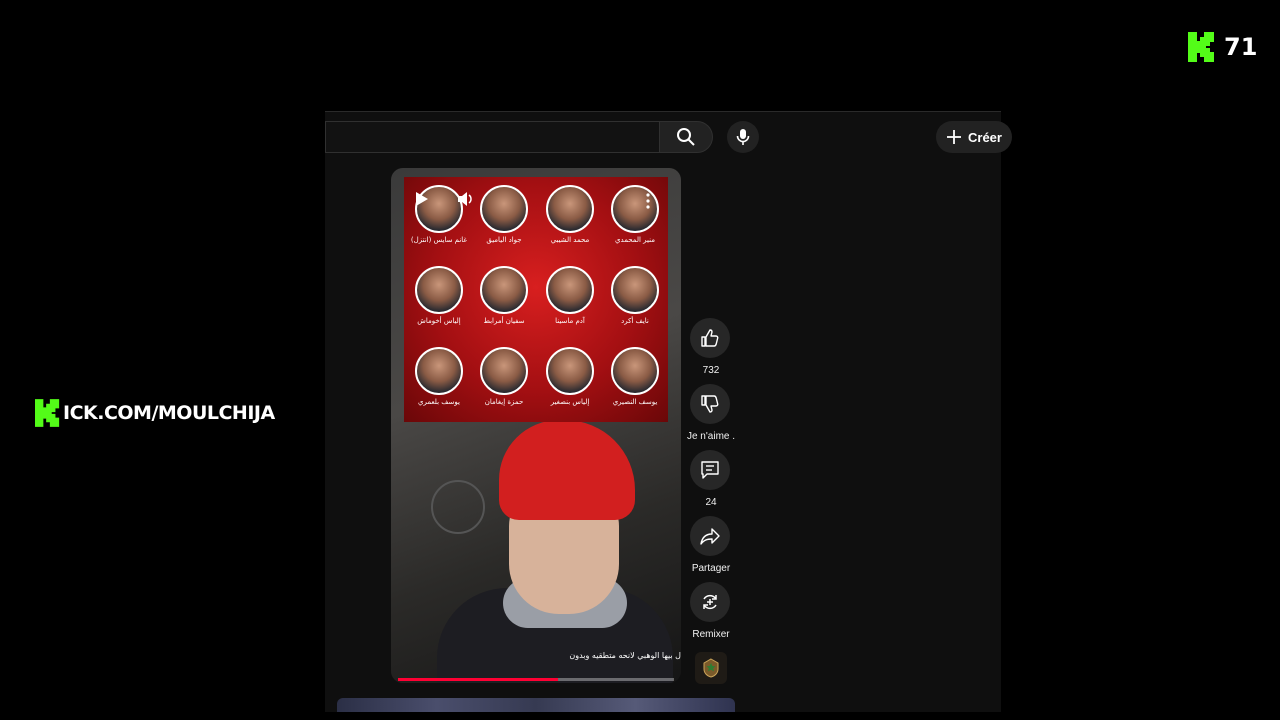 Image resolution: width=1280 pixels, height=720 pixels. I want to click on dislike-label: Je n'aime ., so click(711, 436).